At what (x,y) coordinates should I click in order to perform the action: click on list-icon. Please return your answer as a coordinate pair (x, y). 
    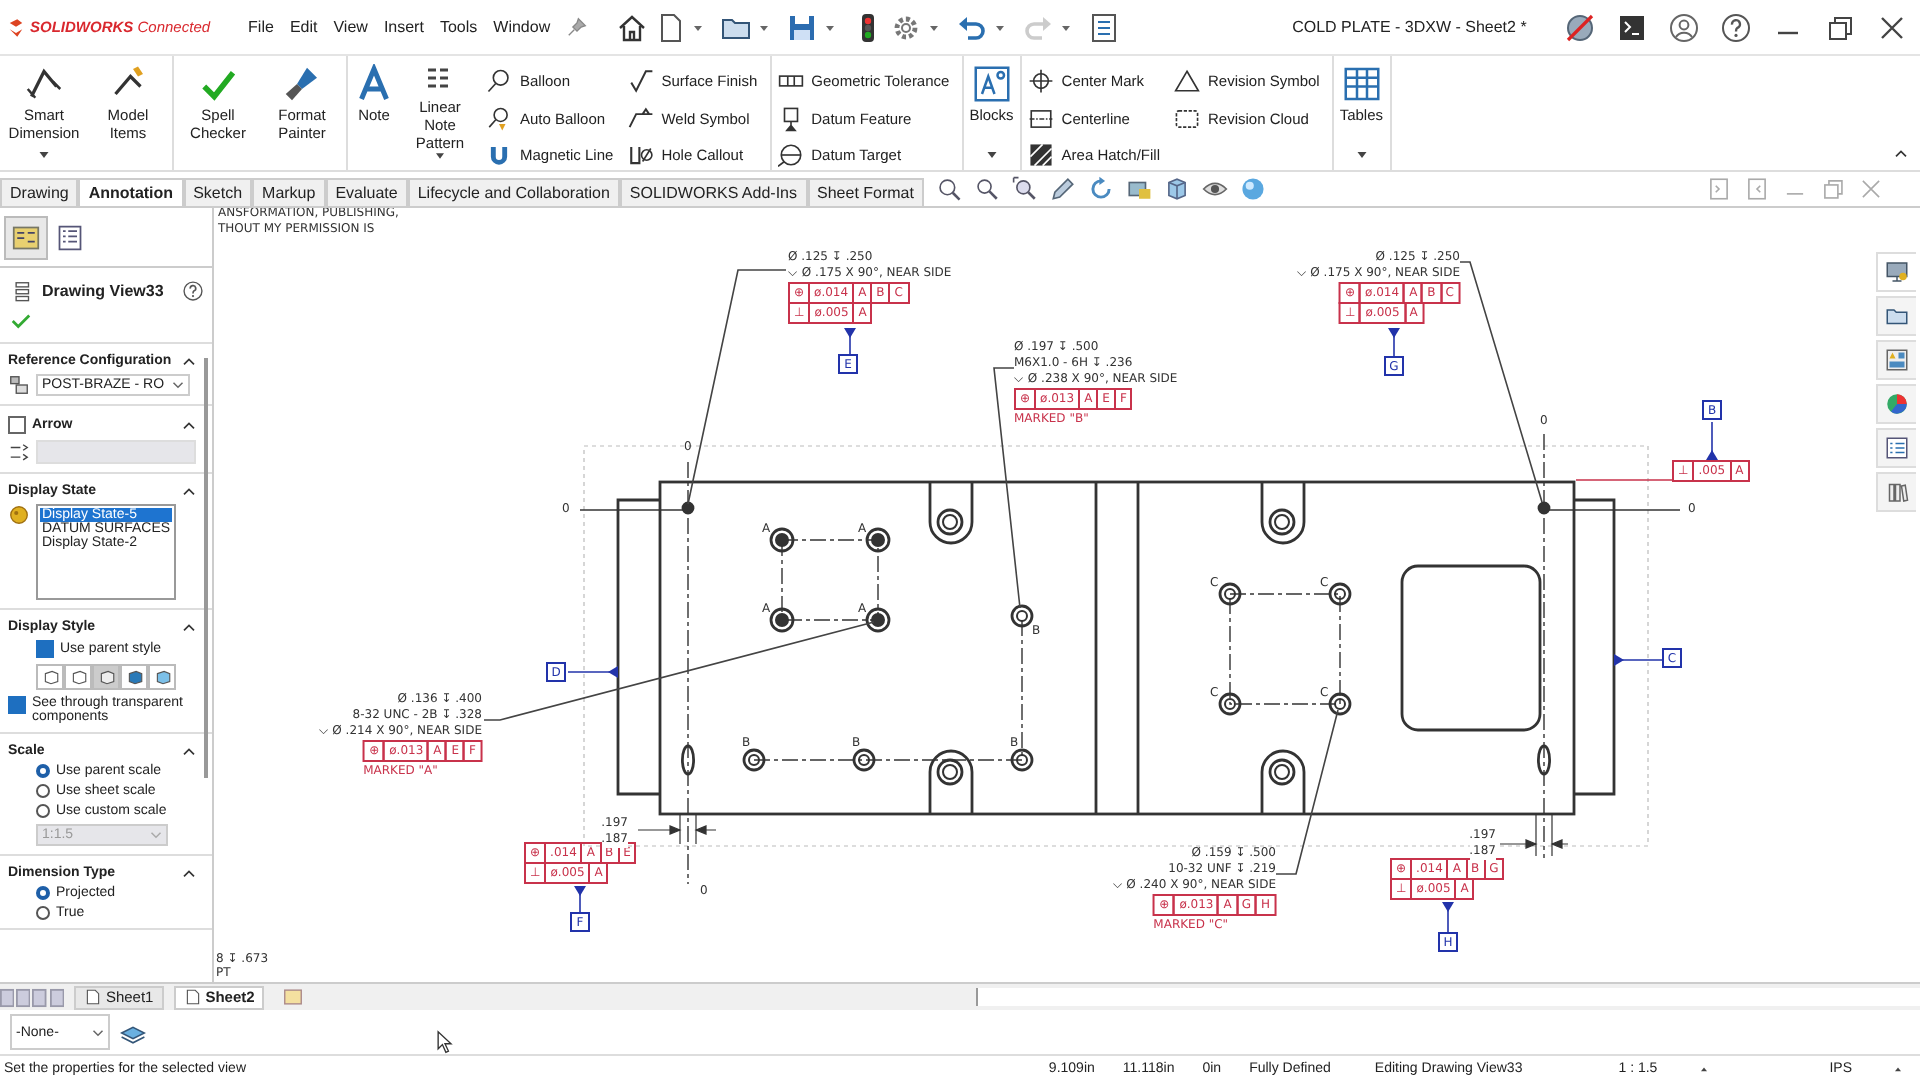
    Looking at the image, I should click on (1104, 27).